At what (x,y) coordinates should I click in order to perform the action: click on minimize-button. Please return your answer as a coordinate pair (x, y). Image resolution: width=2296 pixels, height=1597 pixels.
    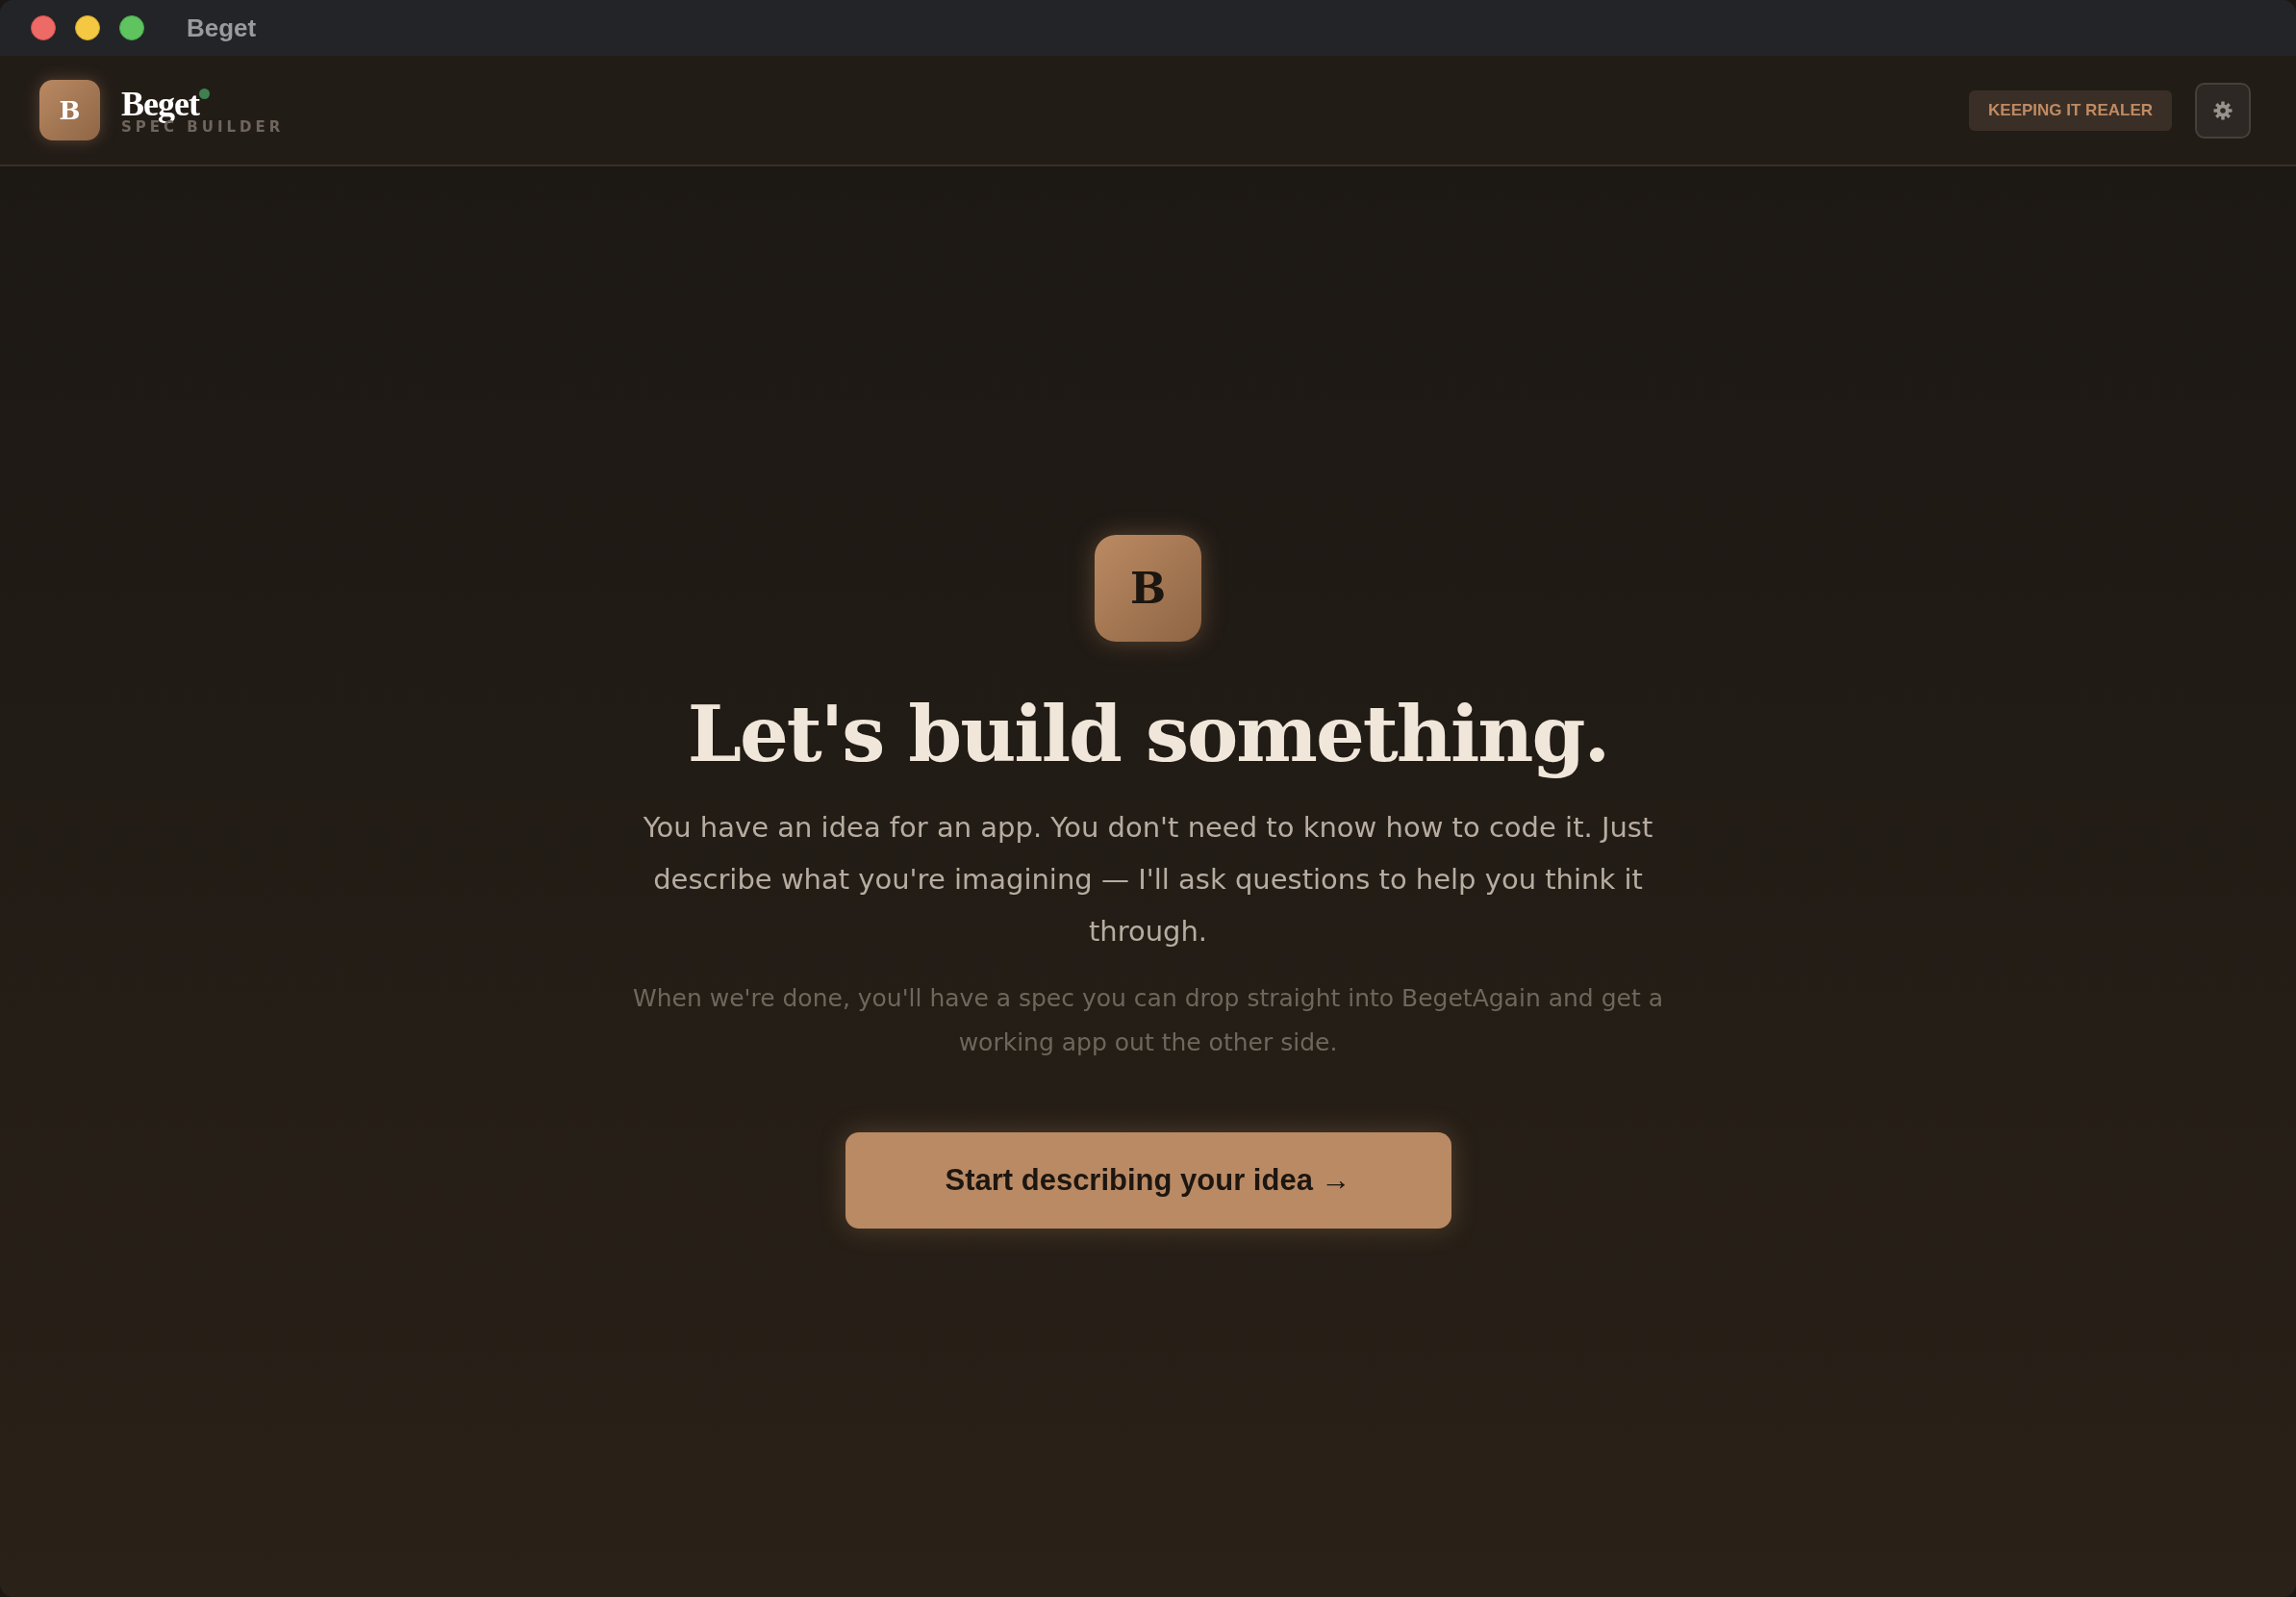
    Looking at the image, I should click on (87, 28).